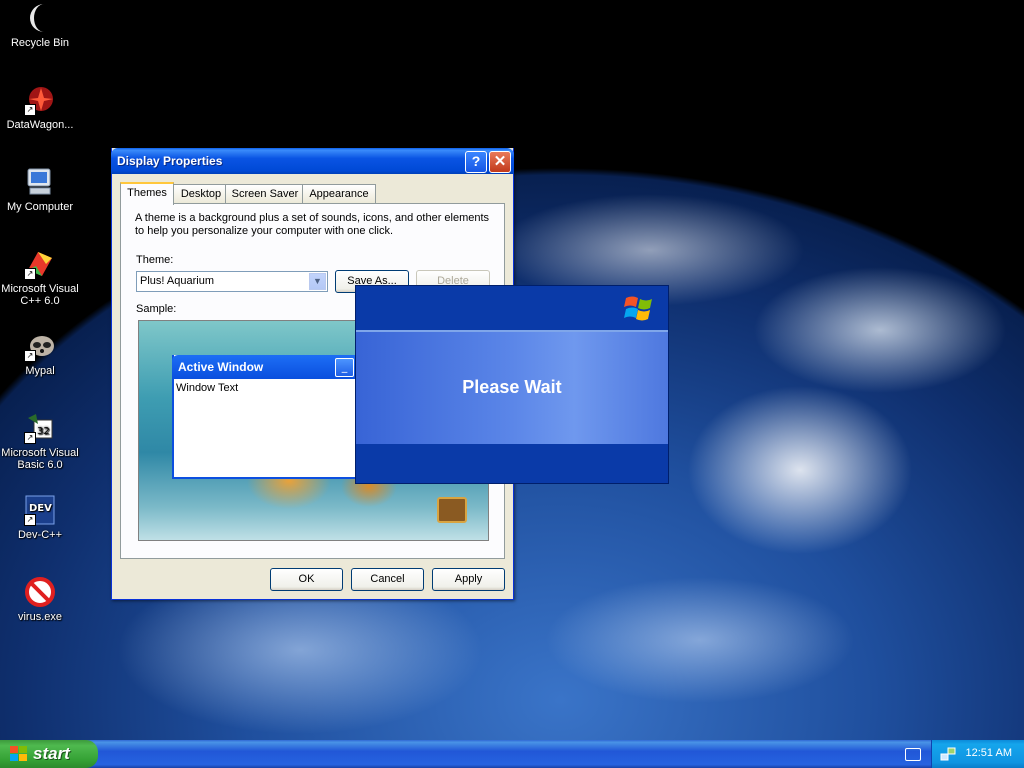 This screenshot has width=1024, height=768. I want to click on taskbar: start 12:51 AM, so click(512, 754).